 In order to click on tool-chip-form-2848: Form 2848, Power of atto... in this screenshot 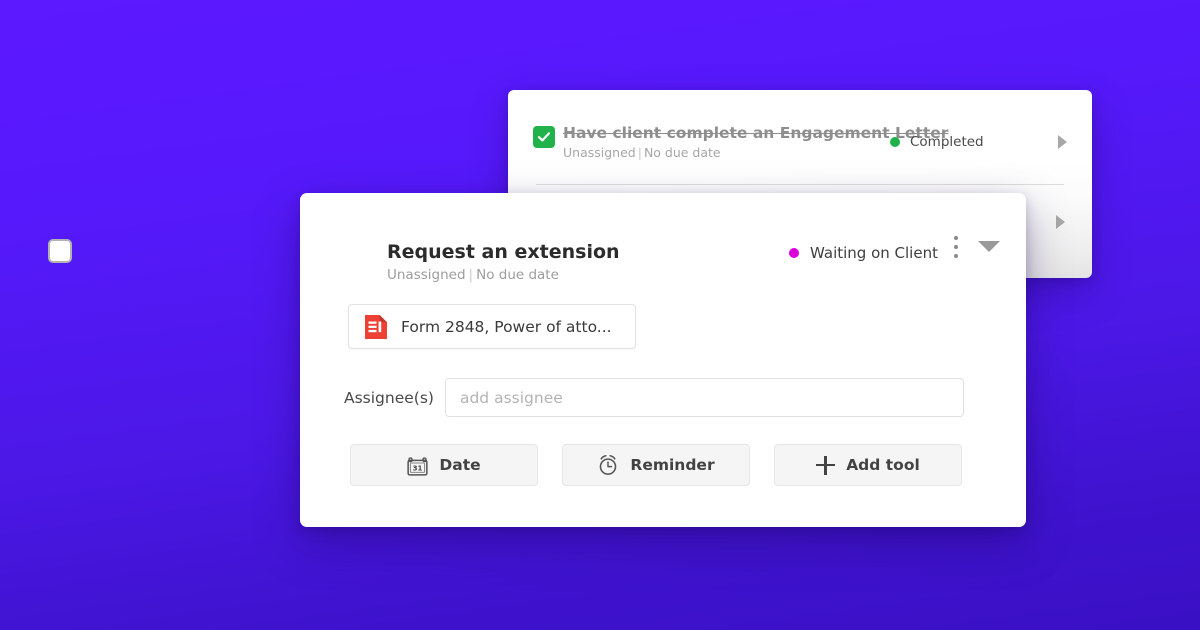, I will do `click(492, 326)`.